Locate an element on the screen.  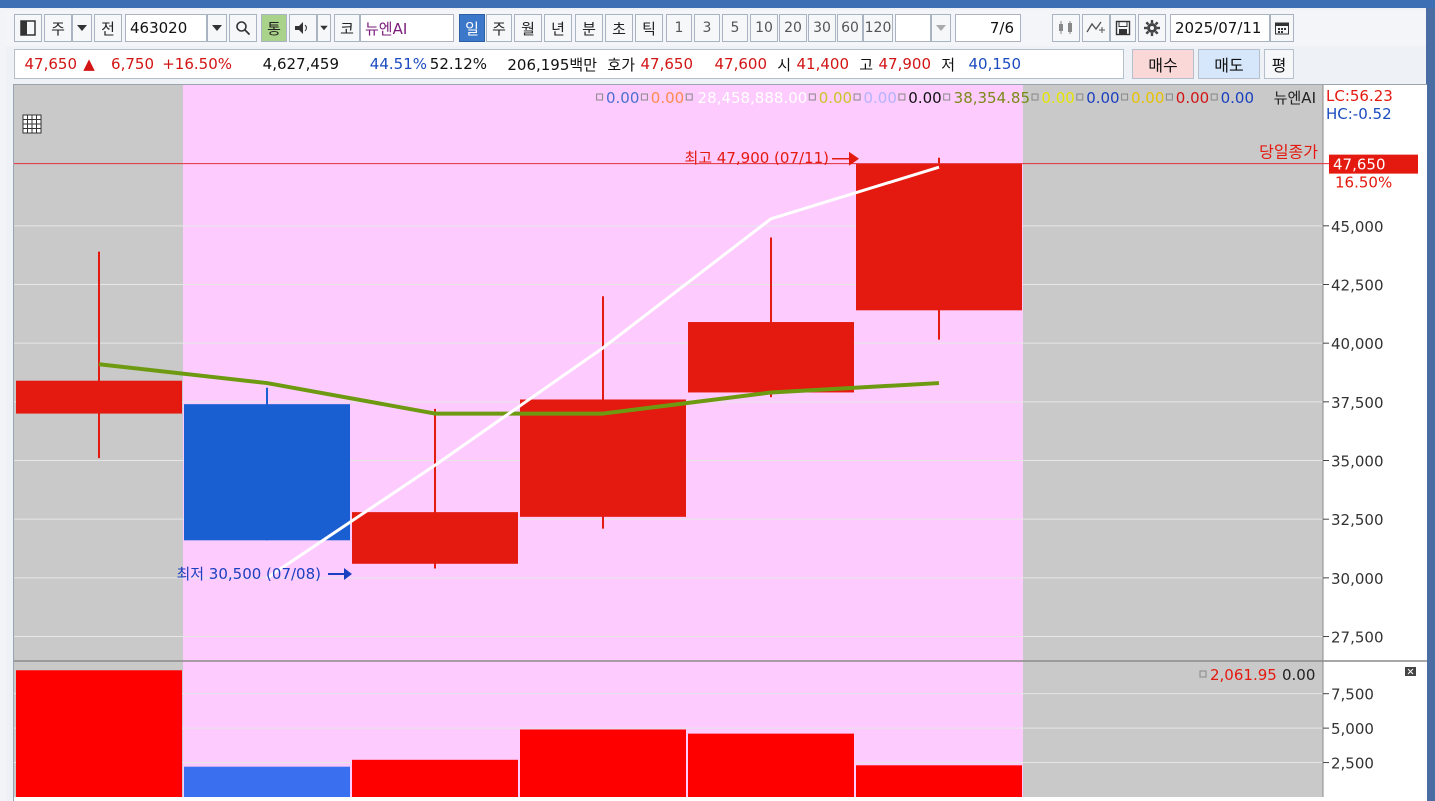
lc-label: LC:56.23 is located at coordinates (1359, 96).